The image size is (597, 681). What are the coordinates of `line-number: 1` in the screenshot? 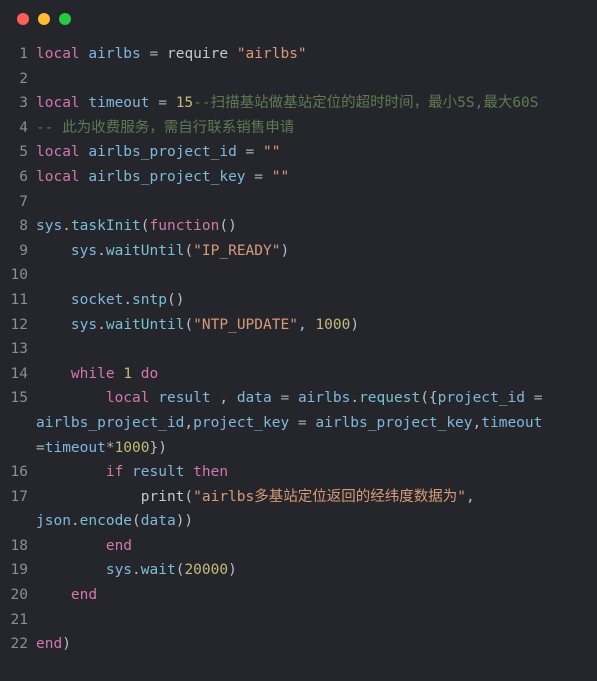 It's located at (23, 54).